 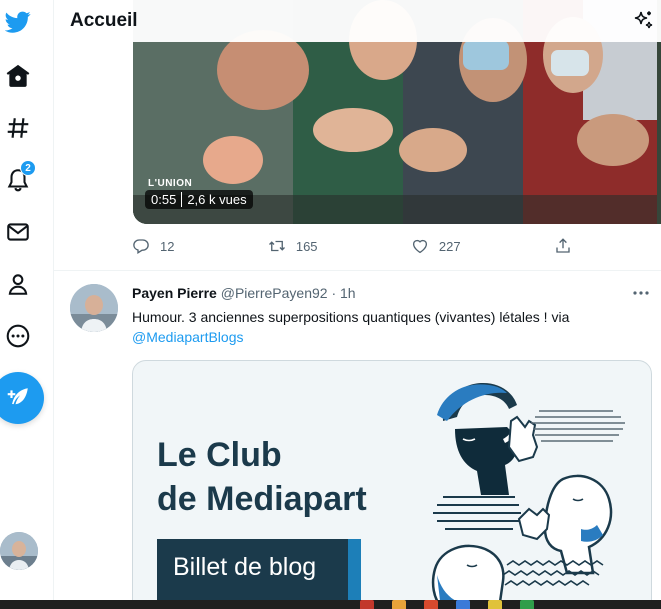 I want to click on account-avatar, so click(x=19, y=551).